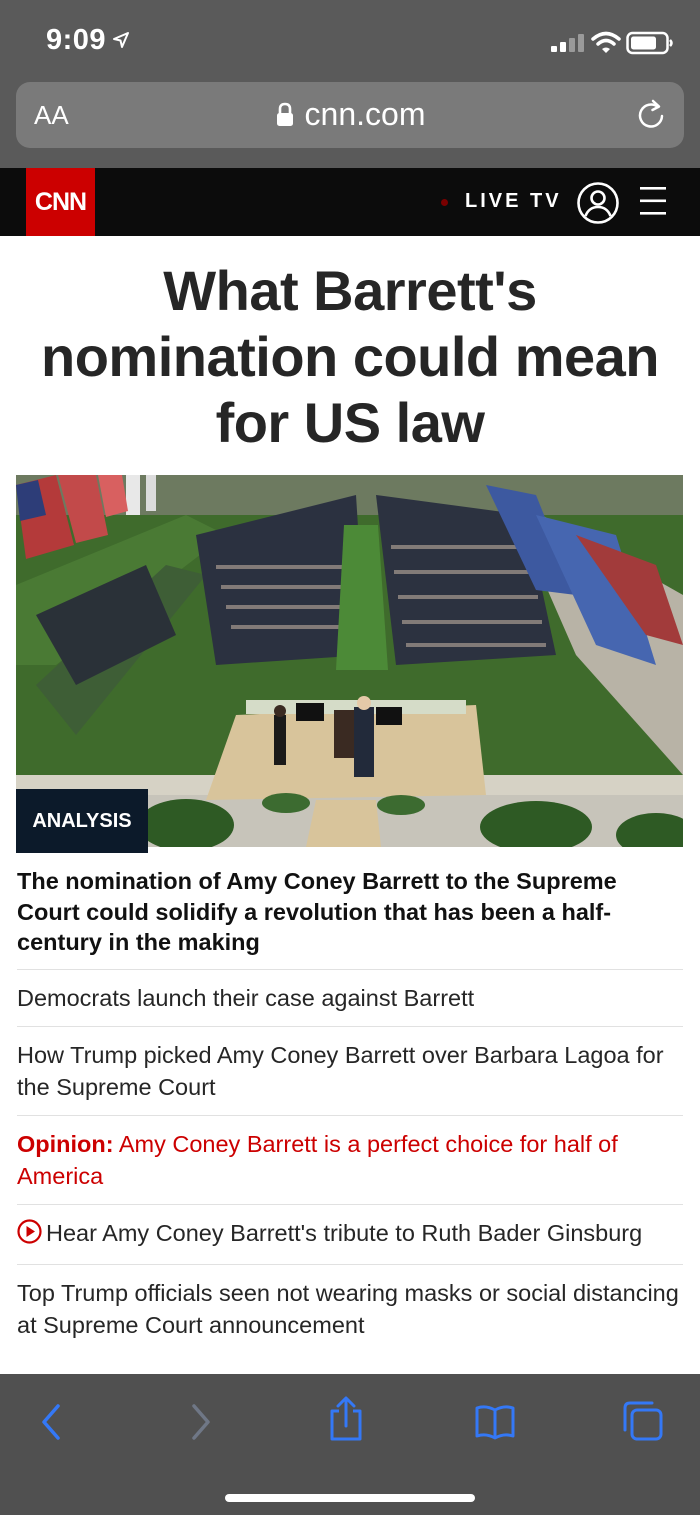  I want to click on back-icon, so click(52, 1424).